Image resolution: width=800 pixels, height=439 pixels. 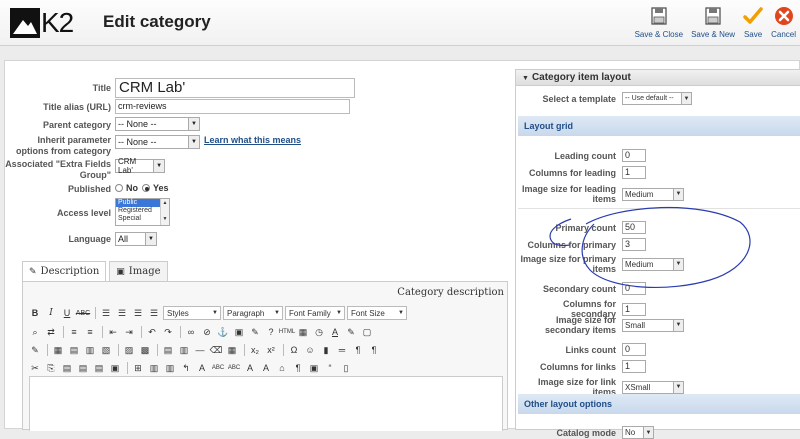 What do you see at coordinates (266, 403) in the screenshot?
I see `editor-content-area` at bounding box center [266, 403].